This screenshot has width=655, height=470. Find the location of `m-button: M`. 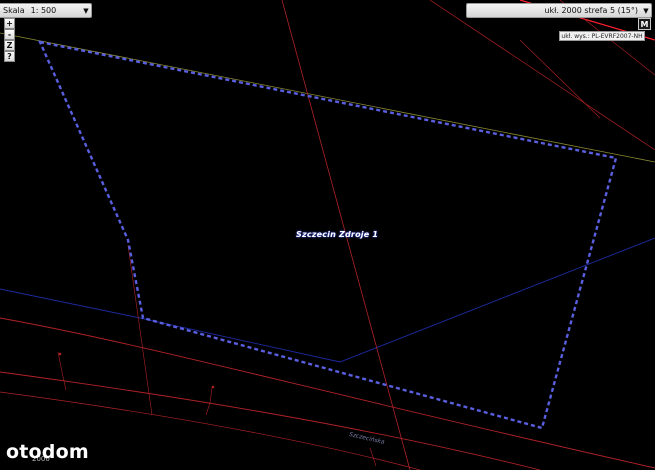

m-button: M is located at coordinates (644, 24).